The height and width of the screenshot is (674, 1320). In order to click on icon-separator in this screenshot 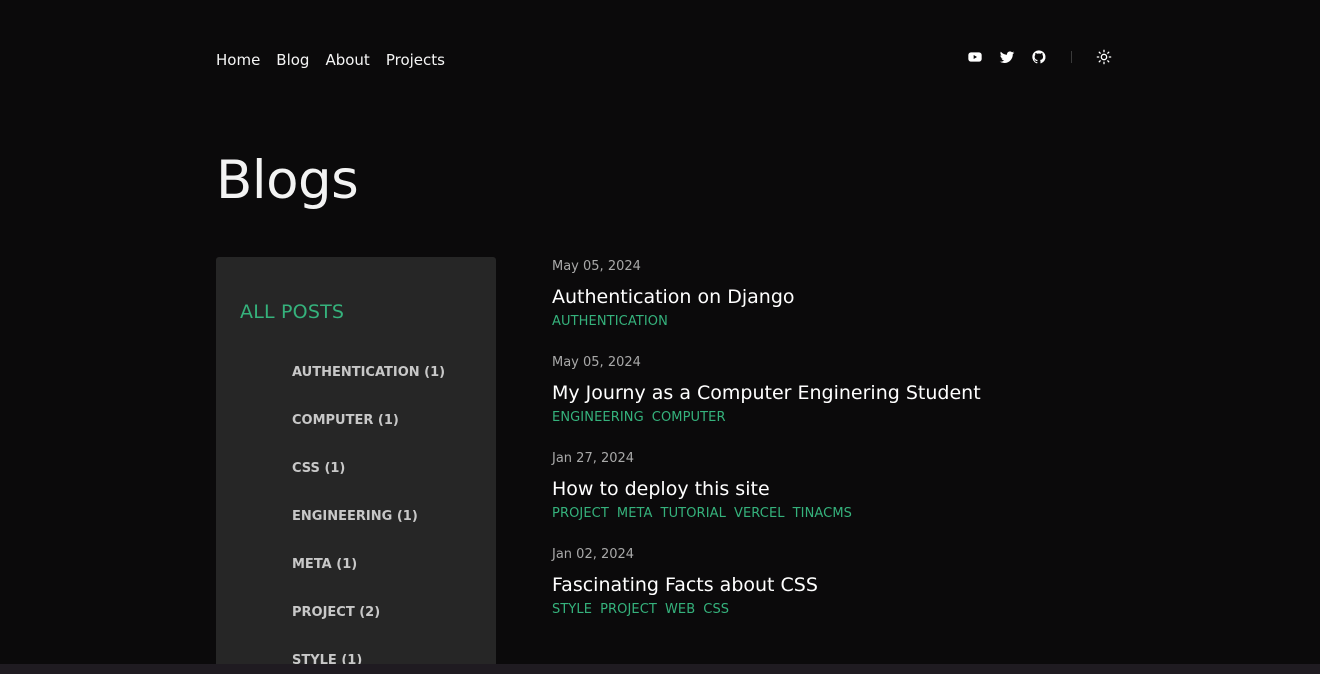, I will do `click(1071, 57)`.